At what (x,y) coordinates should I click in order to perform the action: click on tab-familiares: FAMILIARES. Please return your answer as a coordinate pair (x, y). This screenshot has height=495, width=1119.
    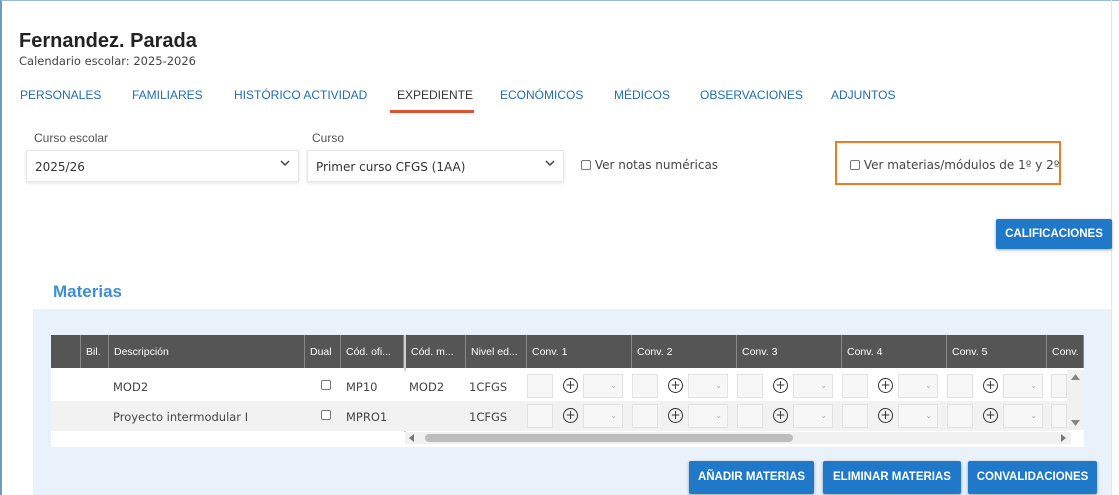
    Looking at the image, I should click on (167, 95).